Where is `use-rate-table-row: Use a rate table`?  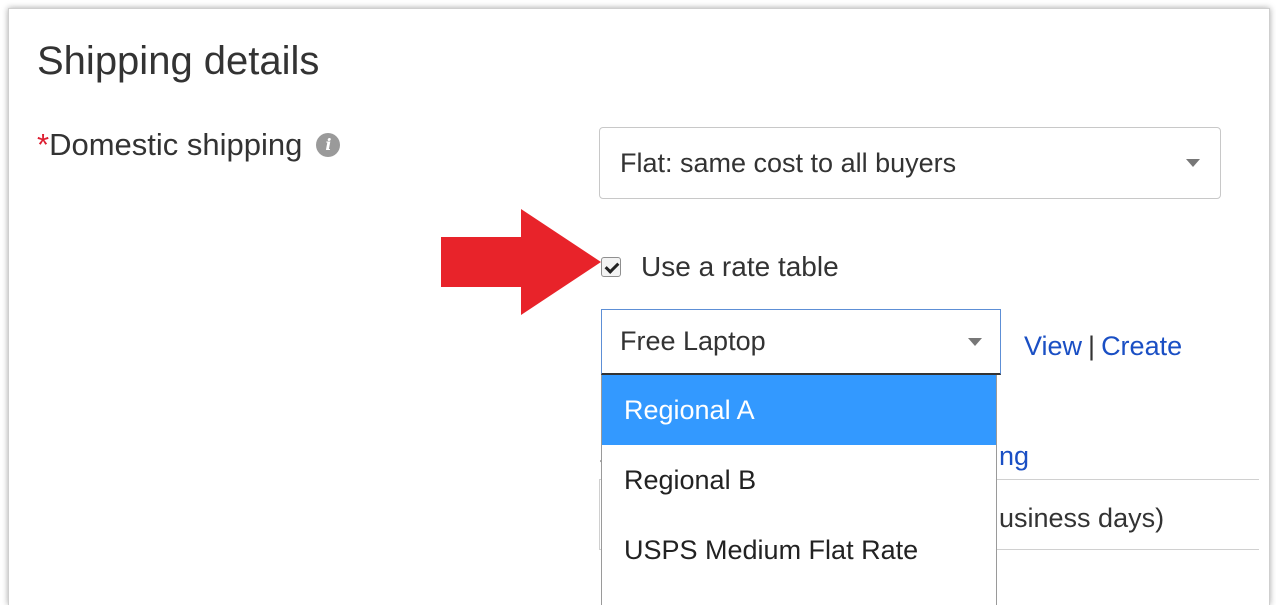
use-rate-table-row: Use a rate table is located at coordinates (720, 267).